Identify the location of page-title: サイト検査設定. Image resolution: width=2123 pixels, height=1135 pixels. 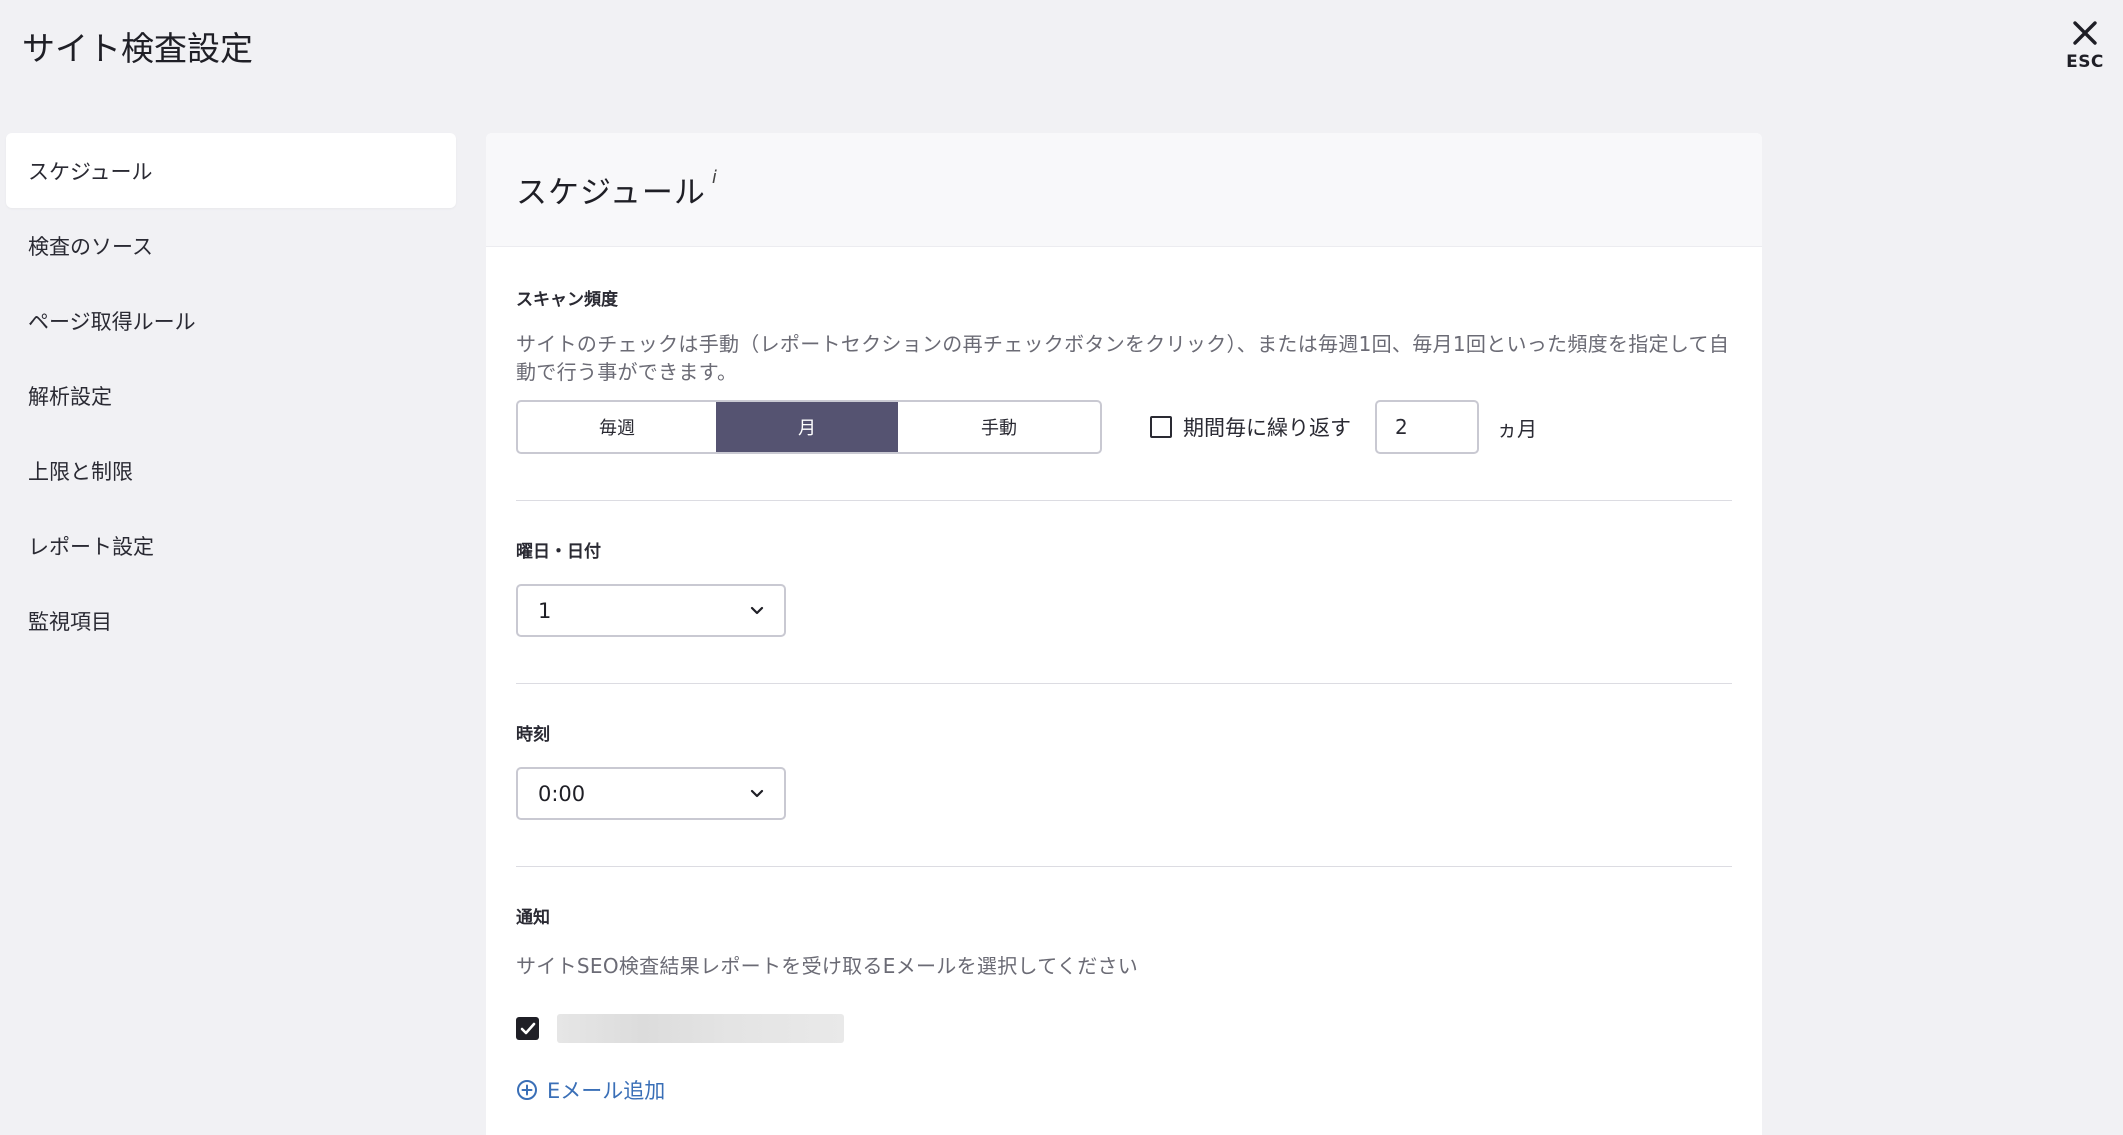
(137, 48).